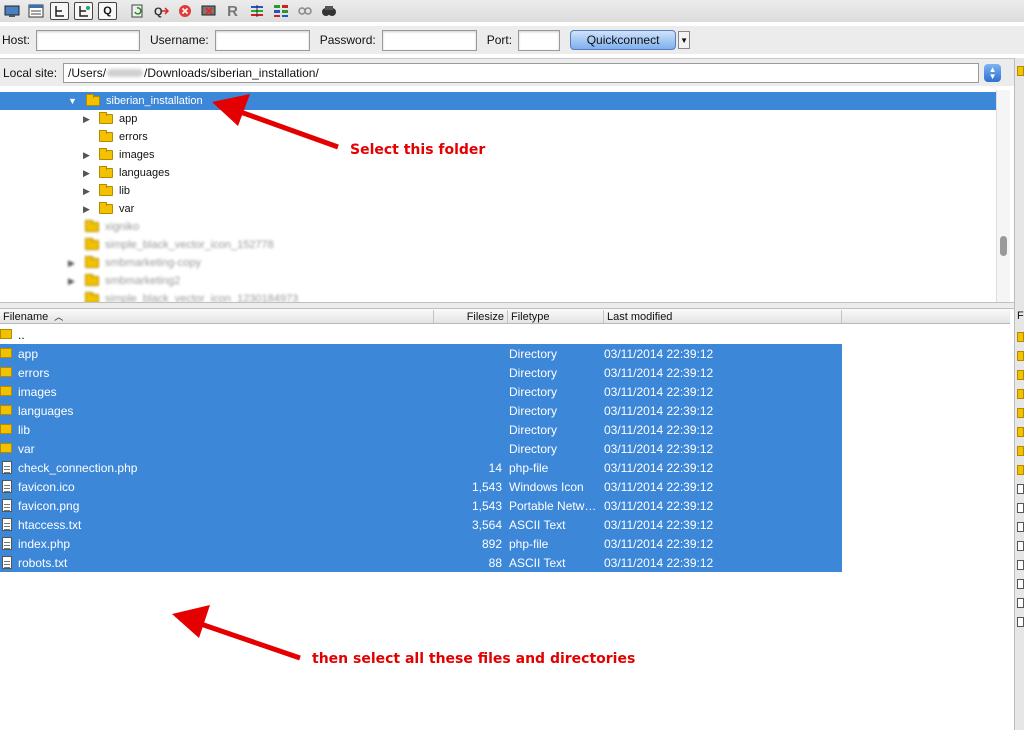 This screenshot has width=1024, height=730. Describe the element at coordinates (35, 11) in the screenshot. I see `message-log-icon` at that location.